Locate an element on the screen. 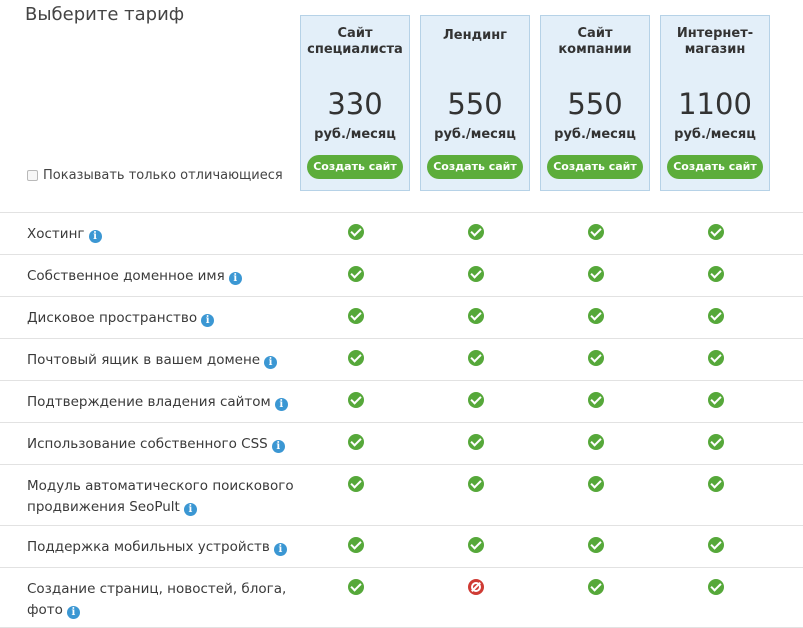 This screenshot has width=803, height=628. feature-label: Дисковое пространство i is located at coordinates (121, 318).